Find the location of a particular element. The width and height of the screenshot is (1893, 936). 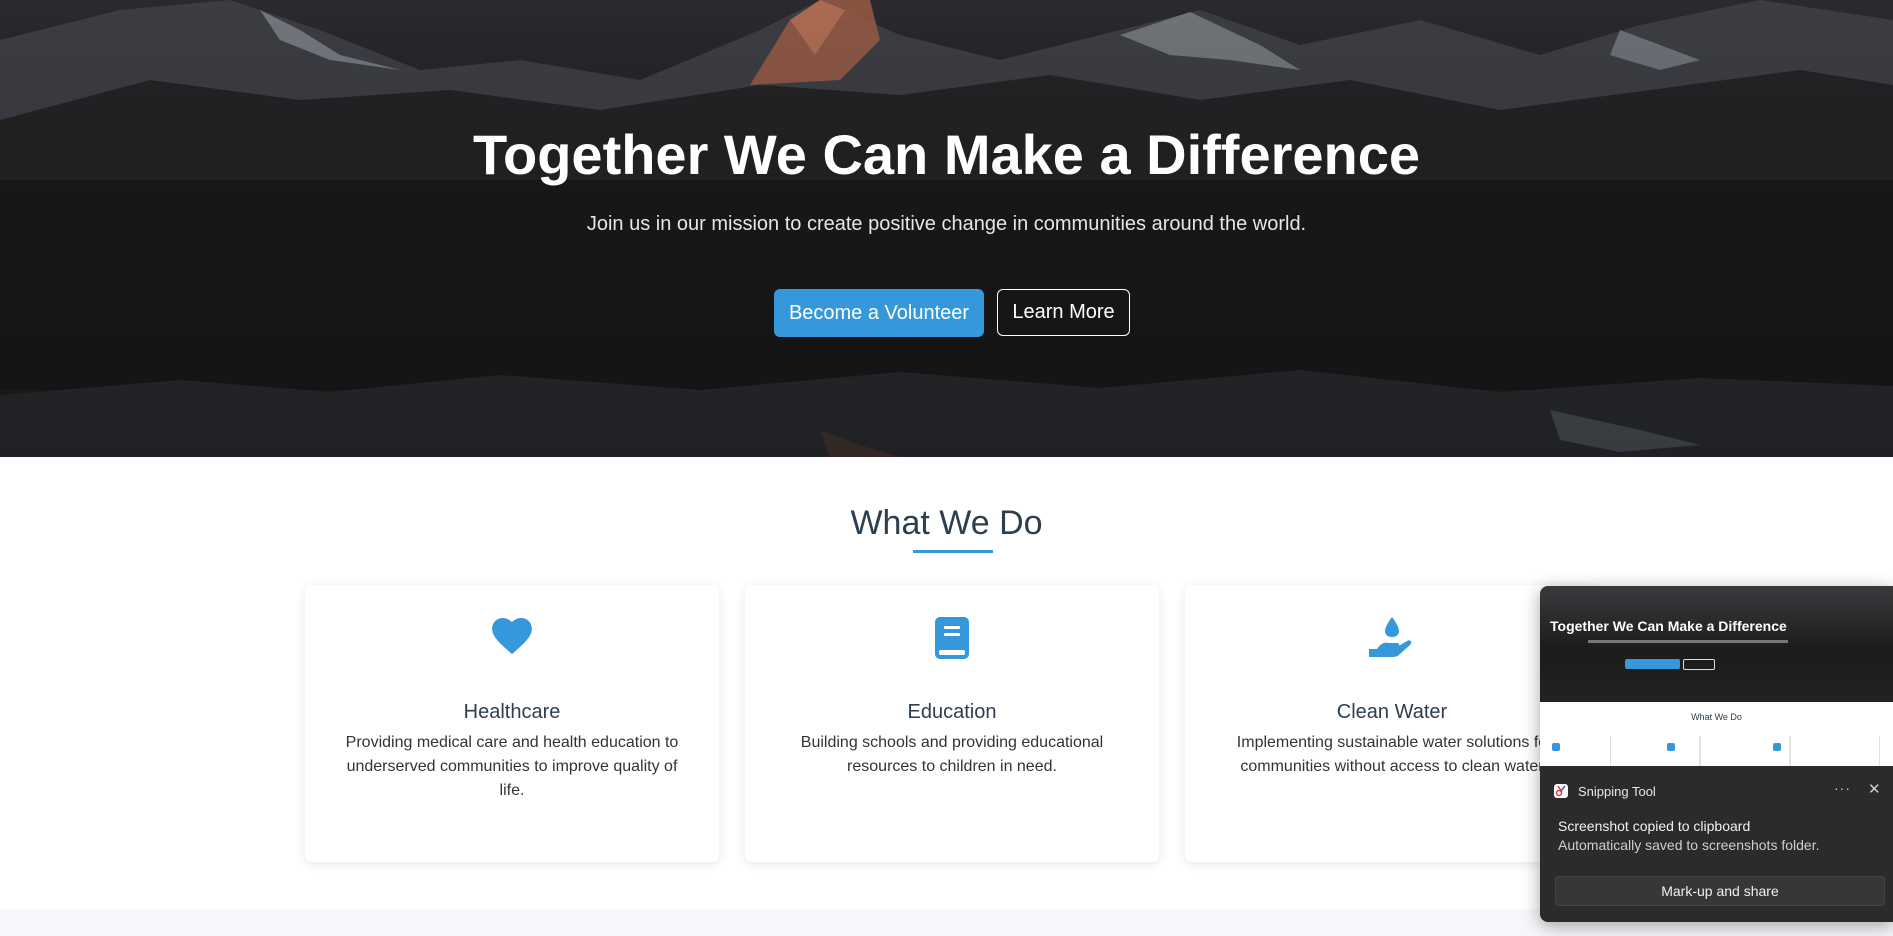

learn-more-button: Learn More is located at coordinates (1063, 312).